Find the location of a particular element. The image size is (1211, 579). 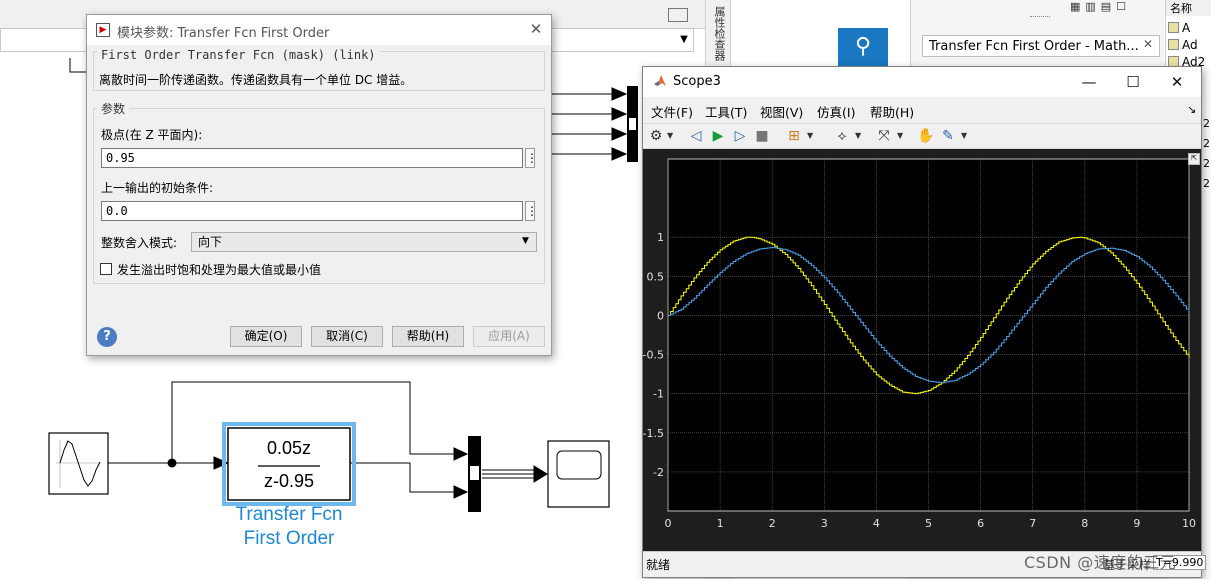

sine-wave-block is located at coordinates (78, 463).